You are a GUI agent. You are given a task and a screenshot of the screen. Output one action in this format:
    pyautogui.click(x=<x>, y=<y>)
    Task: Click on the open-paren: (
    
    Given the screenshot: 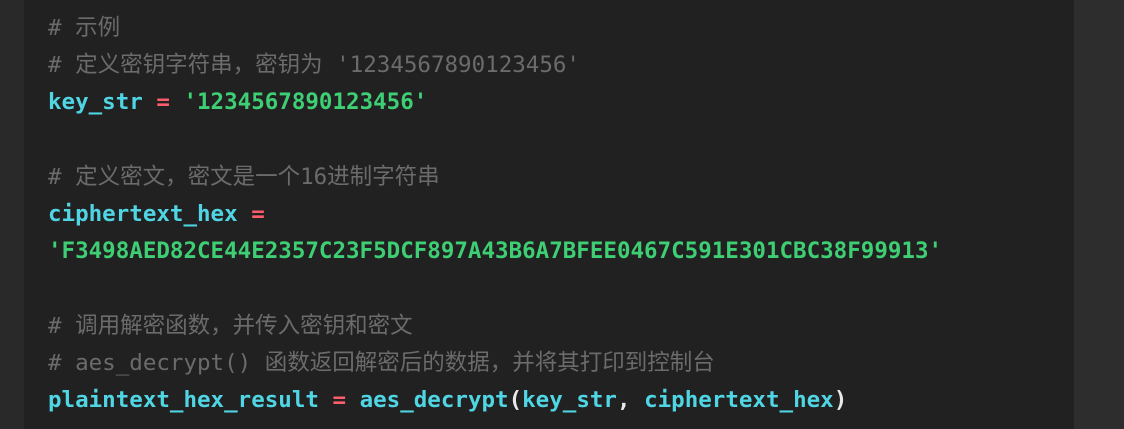 What is the action you would take?
    pyautogui.click(x=515, y=399)
    